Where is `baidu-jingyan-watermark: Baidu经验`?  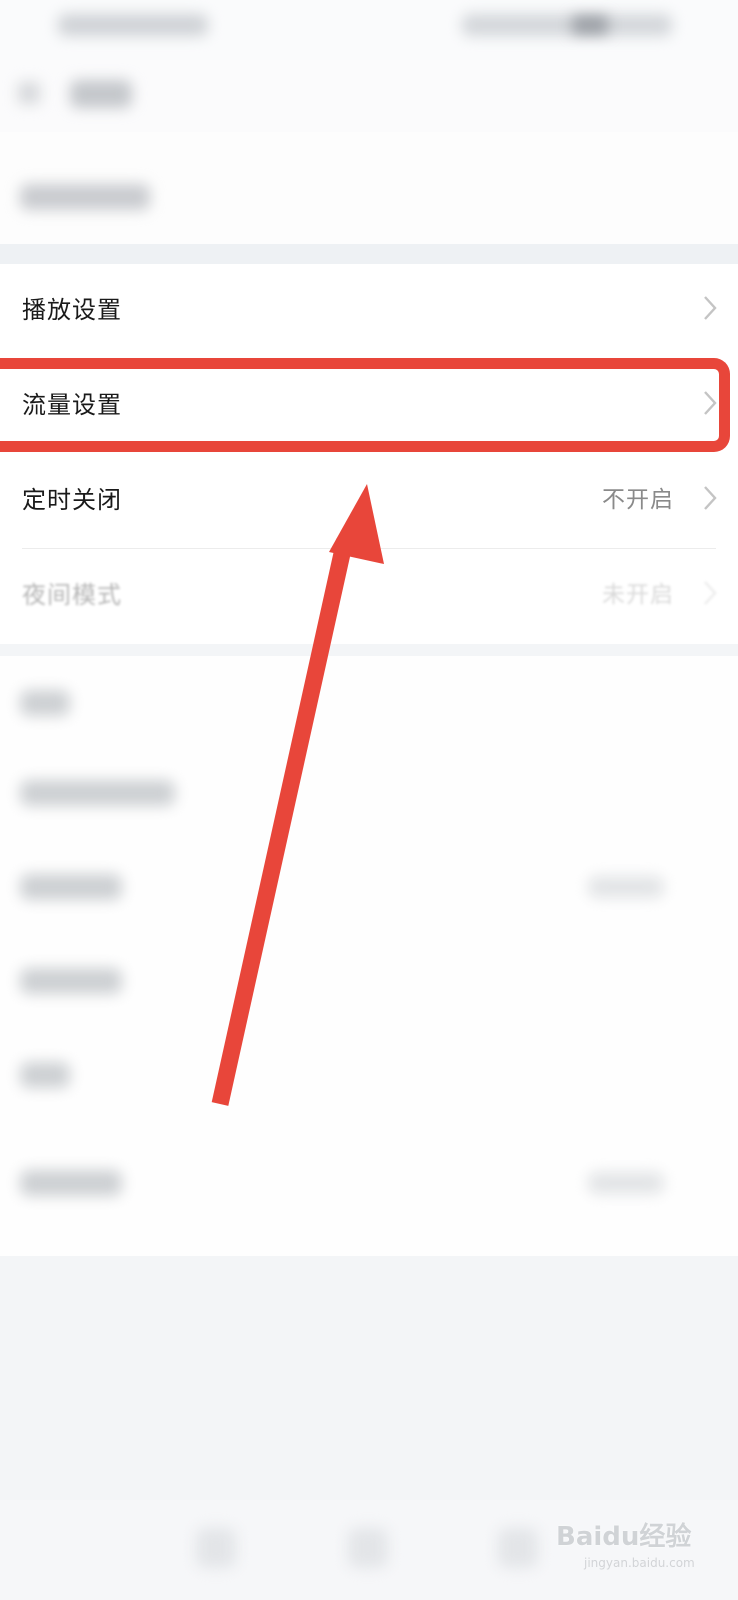 baidu-jingyan-watermark: Baidu经验 is located at coordinates (624, 1537).